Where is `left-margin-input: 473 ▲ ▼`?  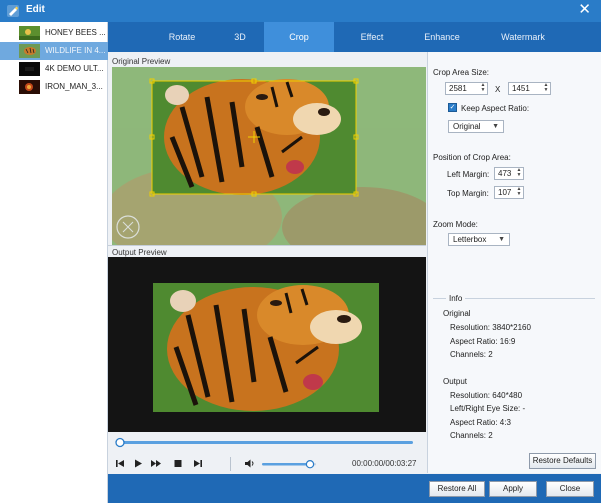 left-margin-input: 473 ▲ ▼ is located at coordinates (509, 173).